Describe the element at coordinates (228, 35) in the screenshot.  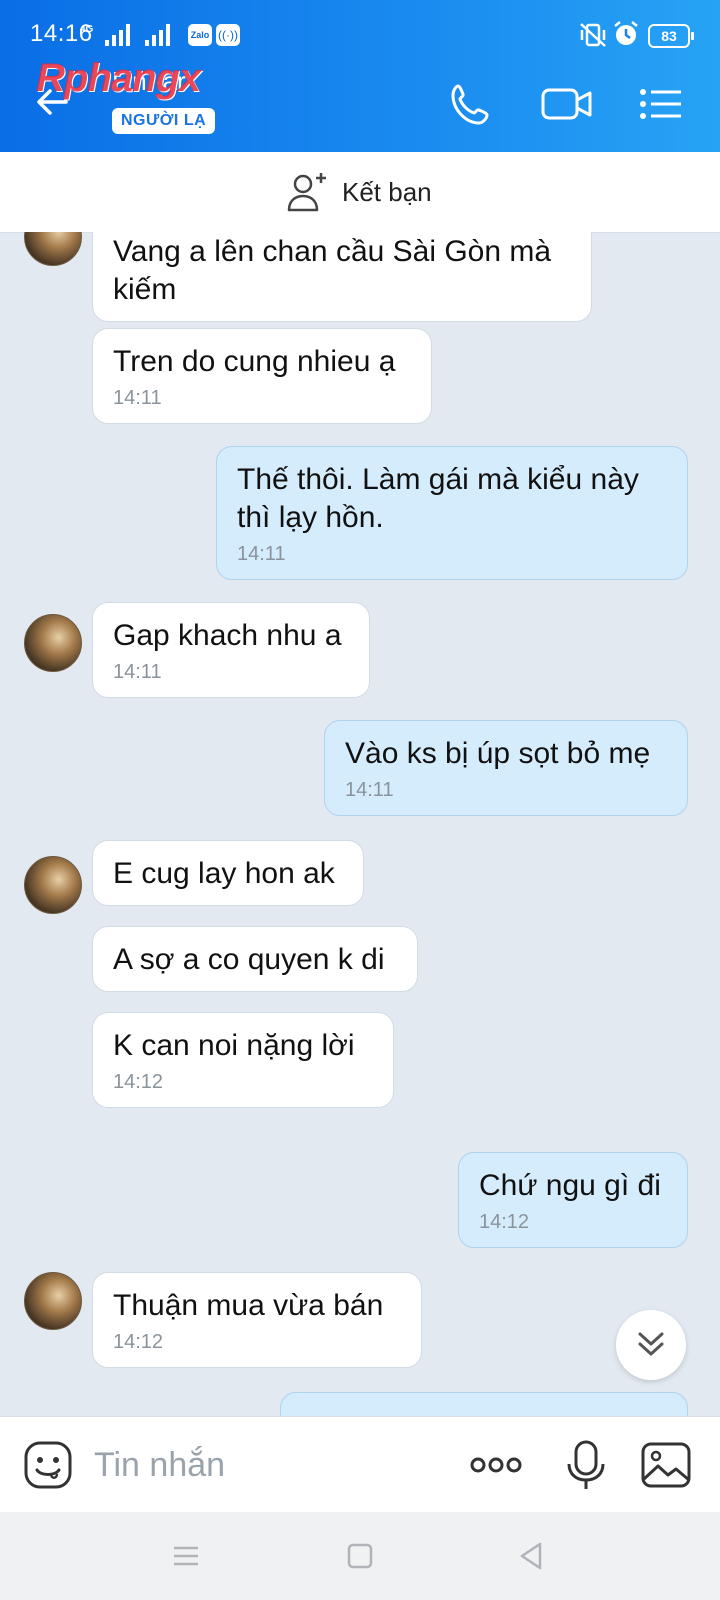
I see `hotspot-icon: ((·))` at that location.